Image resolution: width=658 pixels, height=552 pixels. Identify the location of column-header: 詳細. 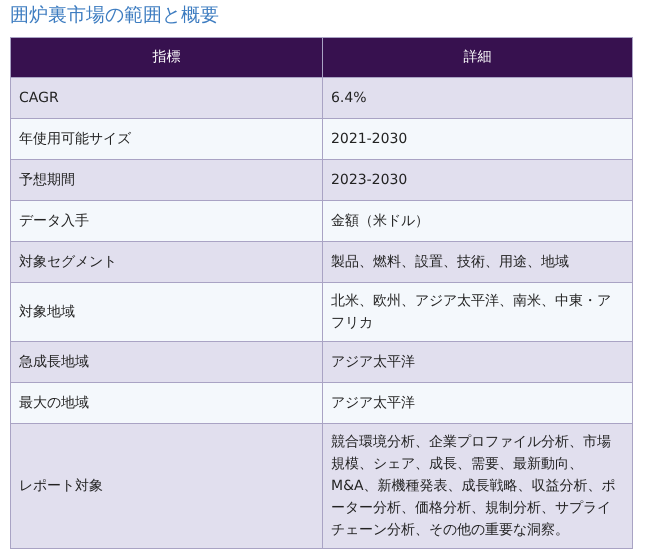
(477, 58).